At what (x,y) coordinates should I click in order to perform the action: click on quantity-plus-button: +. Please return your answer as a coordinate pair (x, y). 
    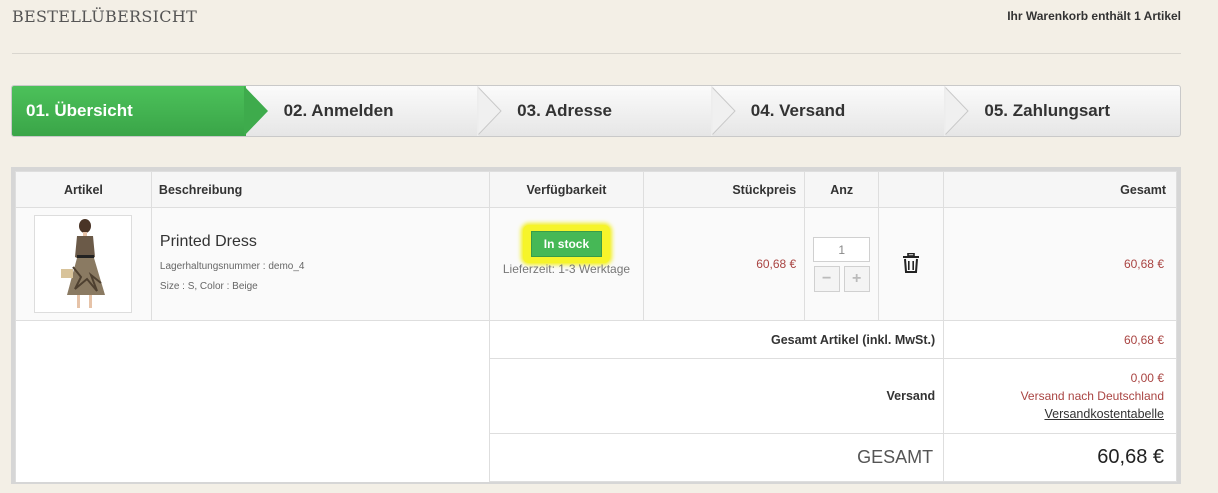
    Looking at the image, I should click on (856, 278).